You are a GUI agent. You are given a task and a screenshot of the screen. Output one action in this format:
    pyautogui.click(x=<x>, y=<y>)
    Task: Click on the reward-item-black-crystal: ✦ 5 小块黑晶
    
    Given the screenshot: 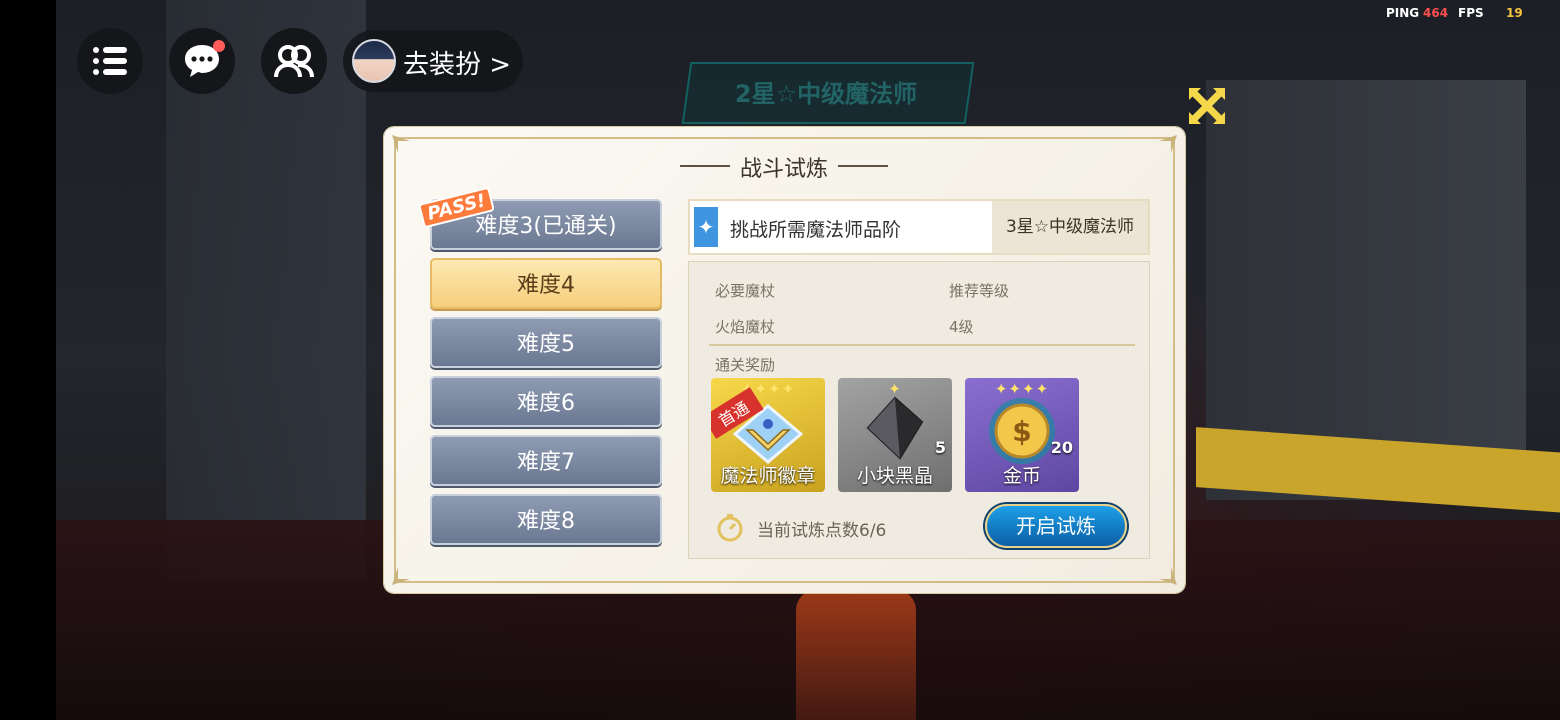 What is the action you would take?
    pyautogui.click(x=895, y=435)
    